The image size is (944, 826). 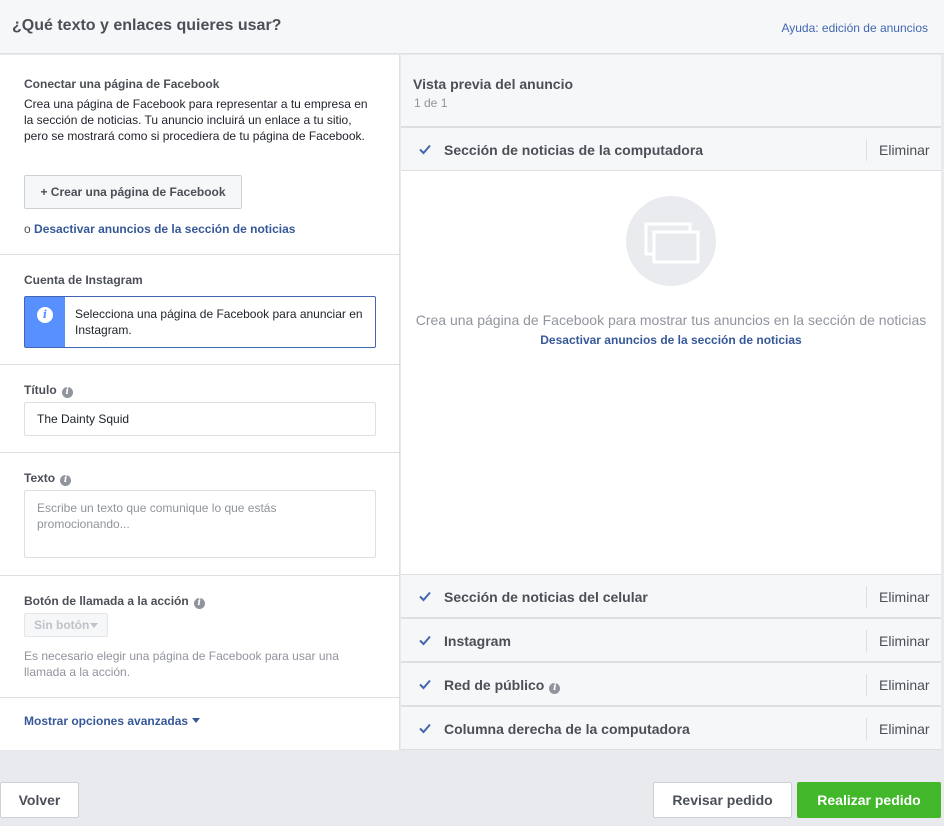 What do you see at coordinates (854, 28) in the screenshot?
I see `help-link: Ayuda: edición de anuncios` at bounding box center [854, 28].